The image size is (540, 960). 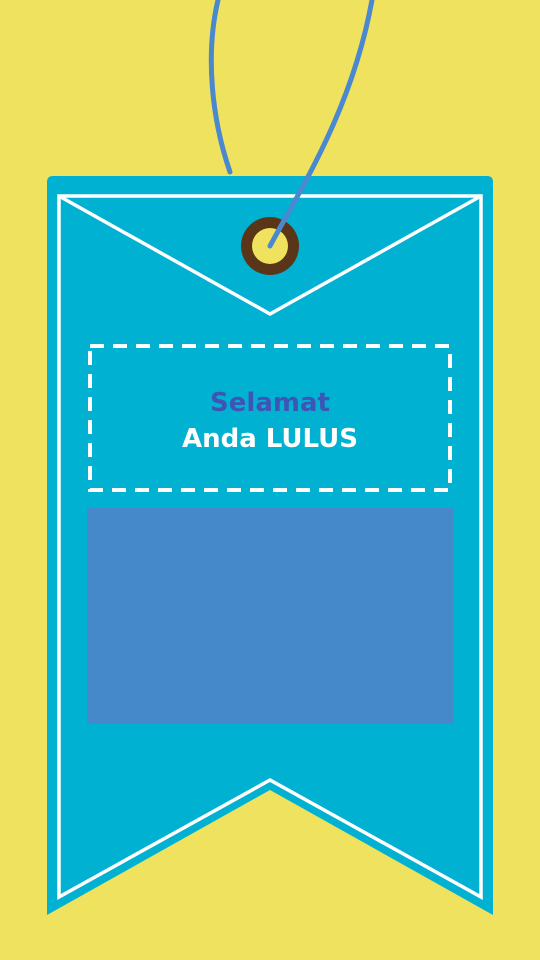 What do you see at coordinates (220, 87) in the screenshot?
I see `hanging-string-back` at bounding box center [220, 87].